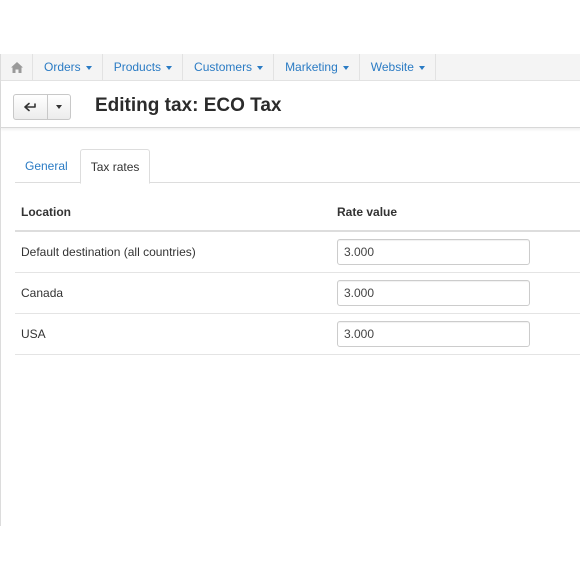 This screenshot has height=580, width=580. I want to click on home-icon, so click(16, 67).